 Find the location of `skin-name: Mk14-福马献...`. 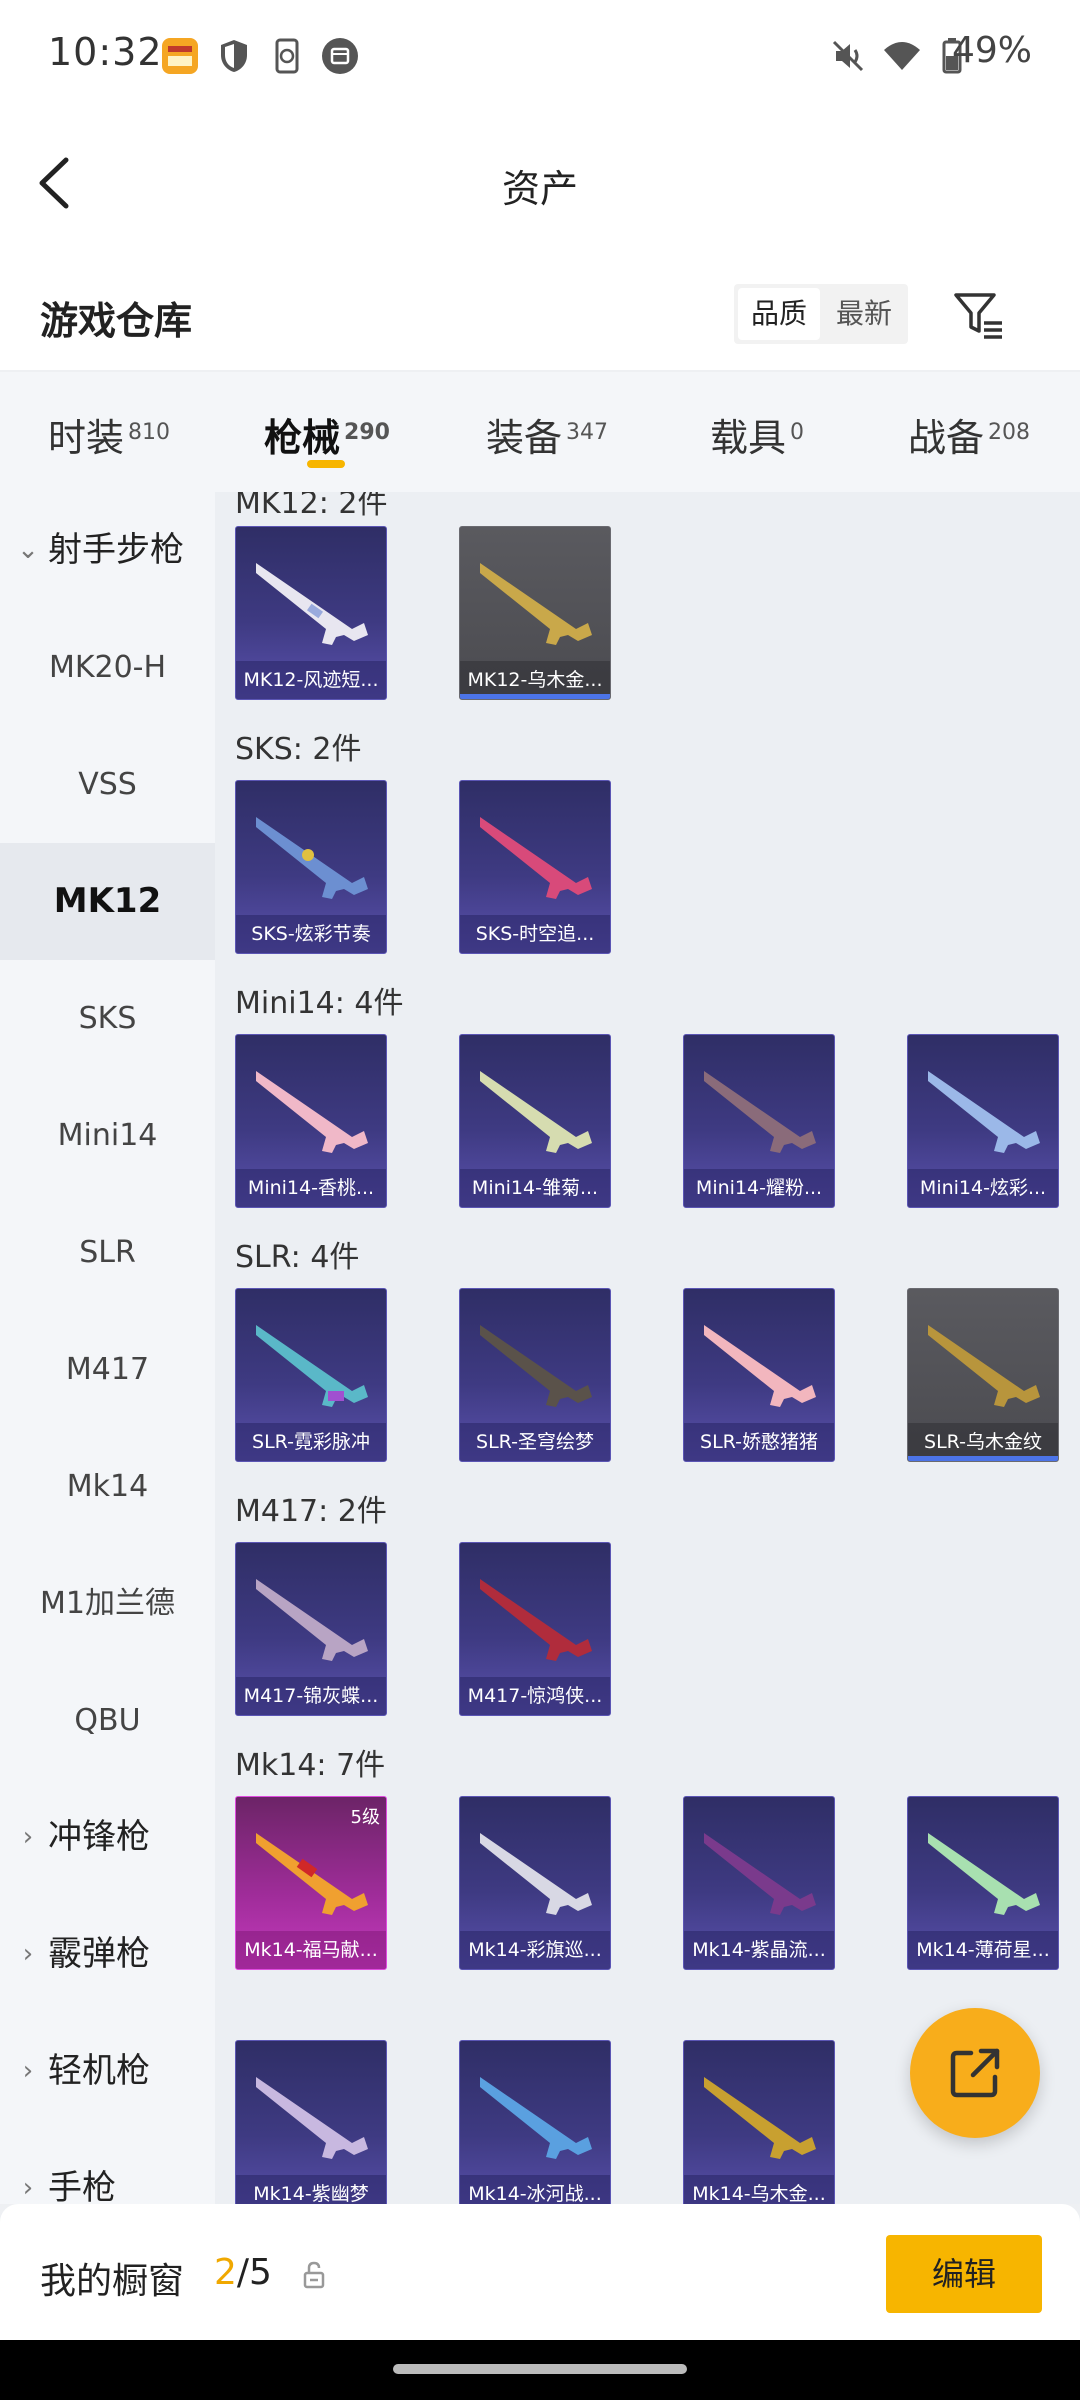

skin-name: Mk14-福马献... is located at coordinates (311, 1950).